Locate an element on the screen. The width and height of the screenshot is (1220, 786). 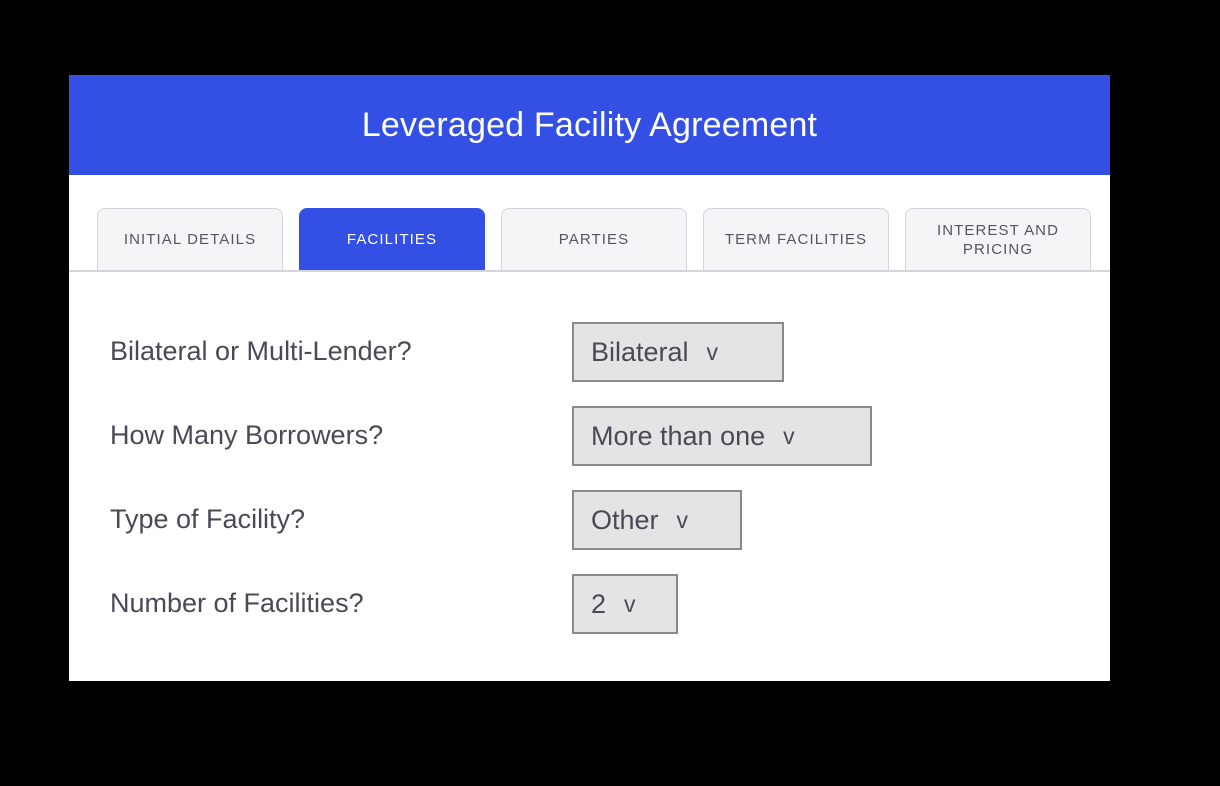
tab-label: PARTIES is located at coordinates (594, 240).